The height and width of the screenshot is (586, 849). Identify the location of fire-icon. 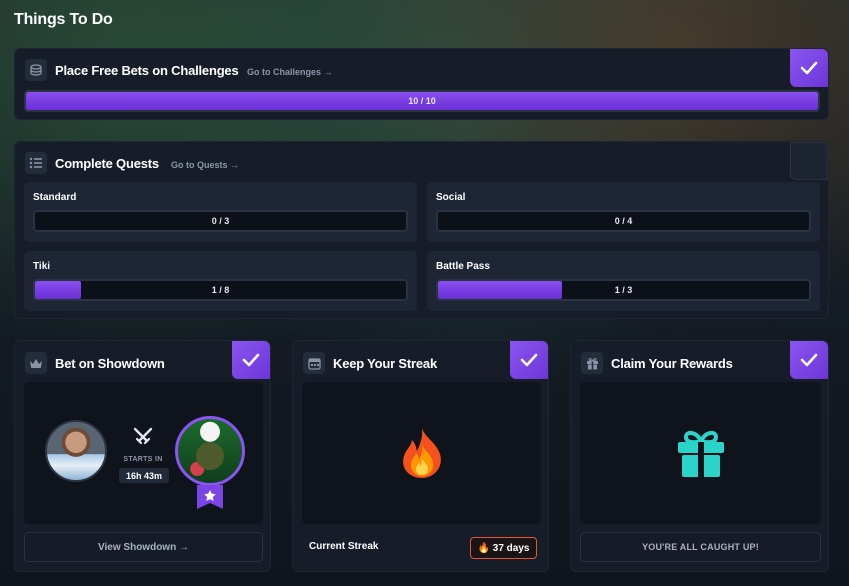
(422, 453).